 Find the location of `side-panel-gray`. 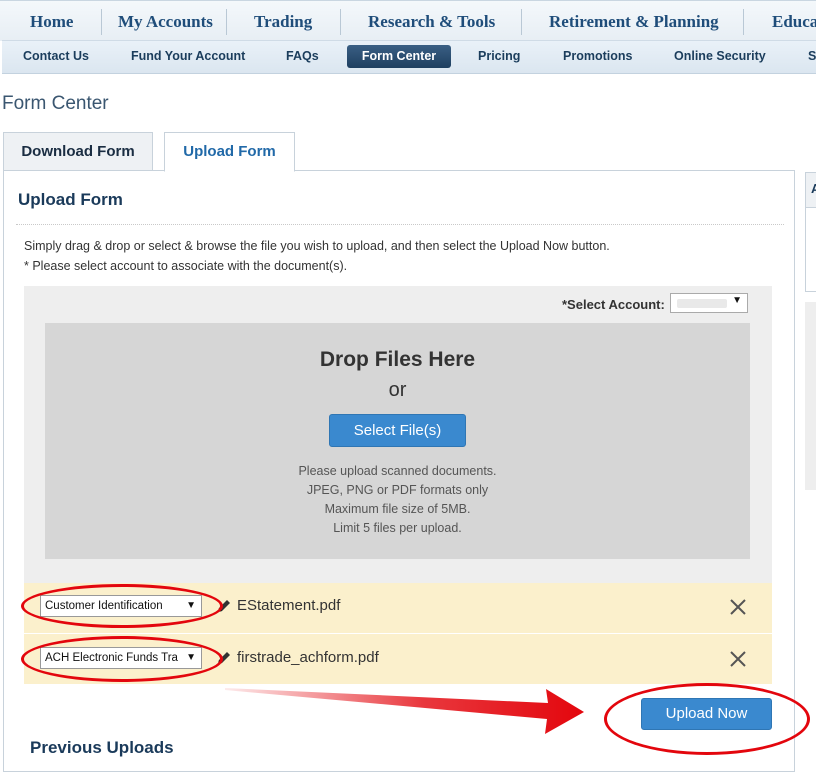

side-panel-gray is located at coordinates (810, 396).